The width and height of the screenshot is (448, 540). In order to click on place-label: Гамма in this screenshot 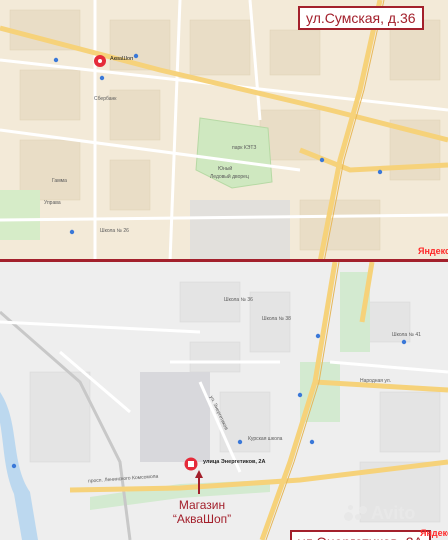, I will do `click(59, 181)`.